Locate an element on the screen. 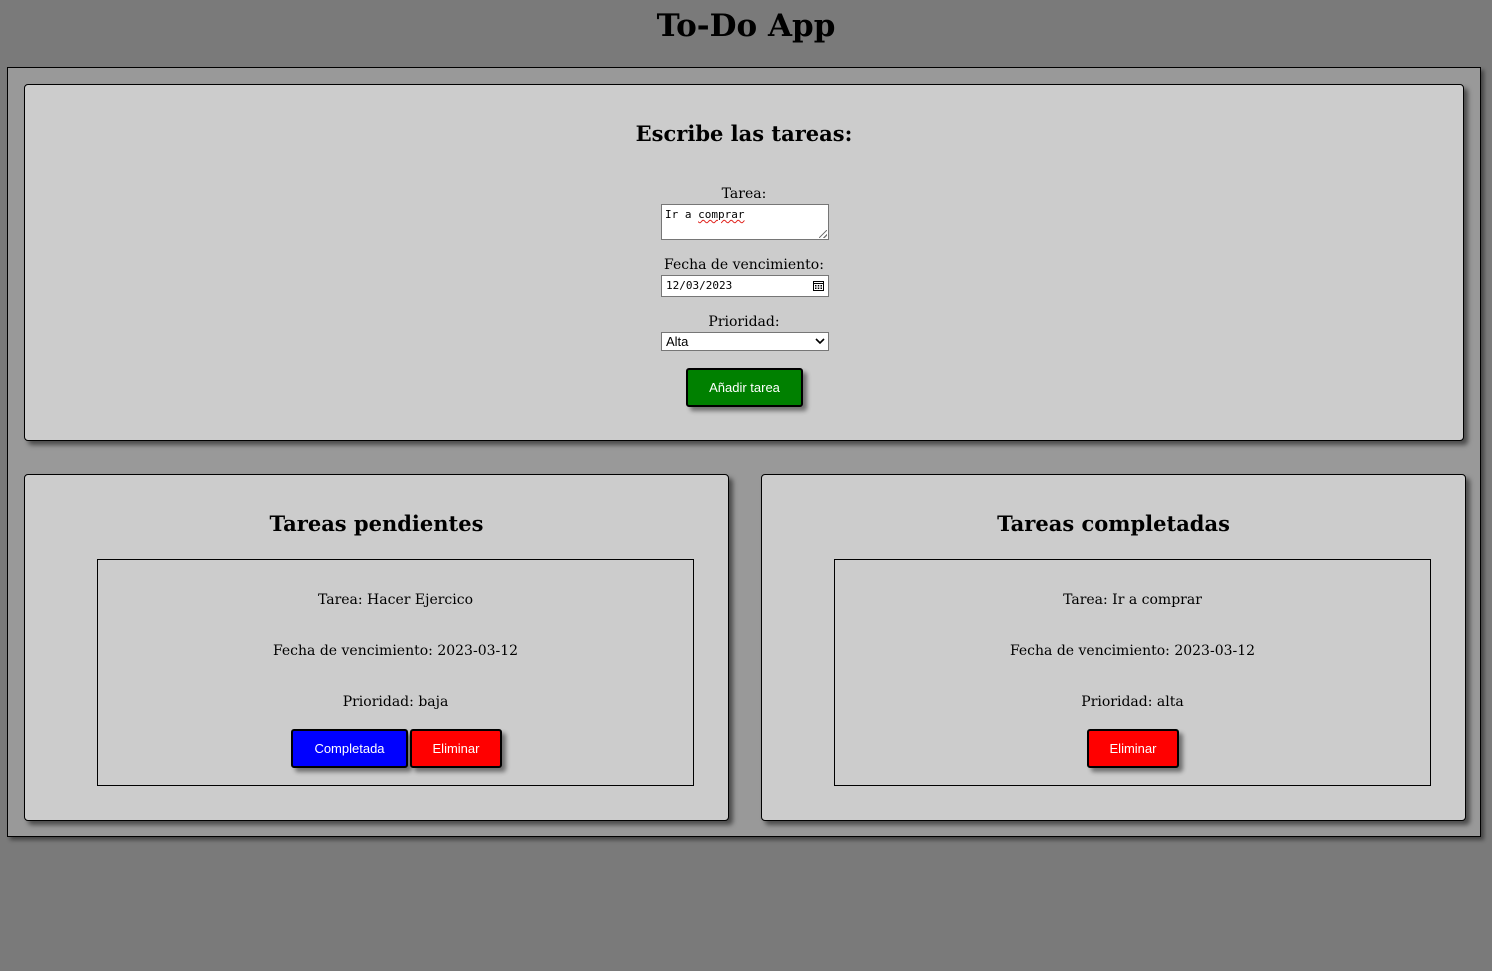 Image resolution: width=1492 pixels, height=971 pixels. priority-selected-value: Alta is located at coordinates (677, 341).